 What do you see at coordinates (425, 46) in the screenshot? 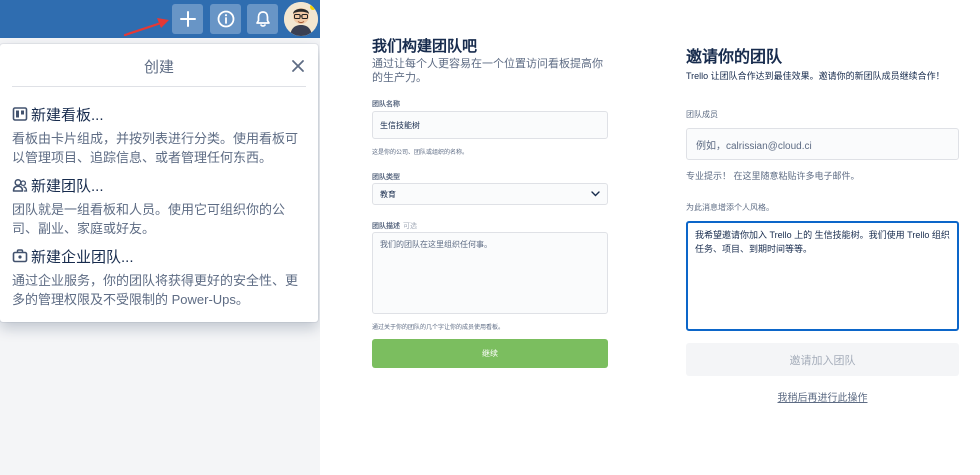
I see `team-form-heading: 我们构建团队吧` at bounding box center [425, 46].